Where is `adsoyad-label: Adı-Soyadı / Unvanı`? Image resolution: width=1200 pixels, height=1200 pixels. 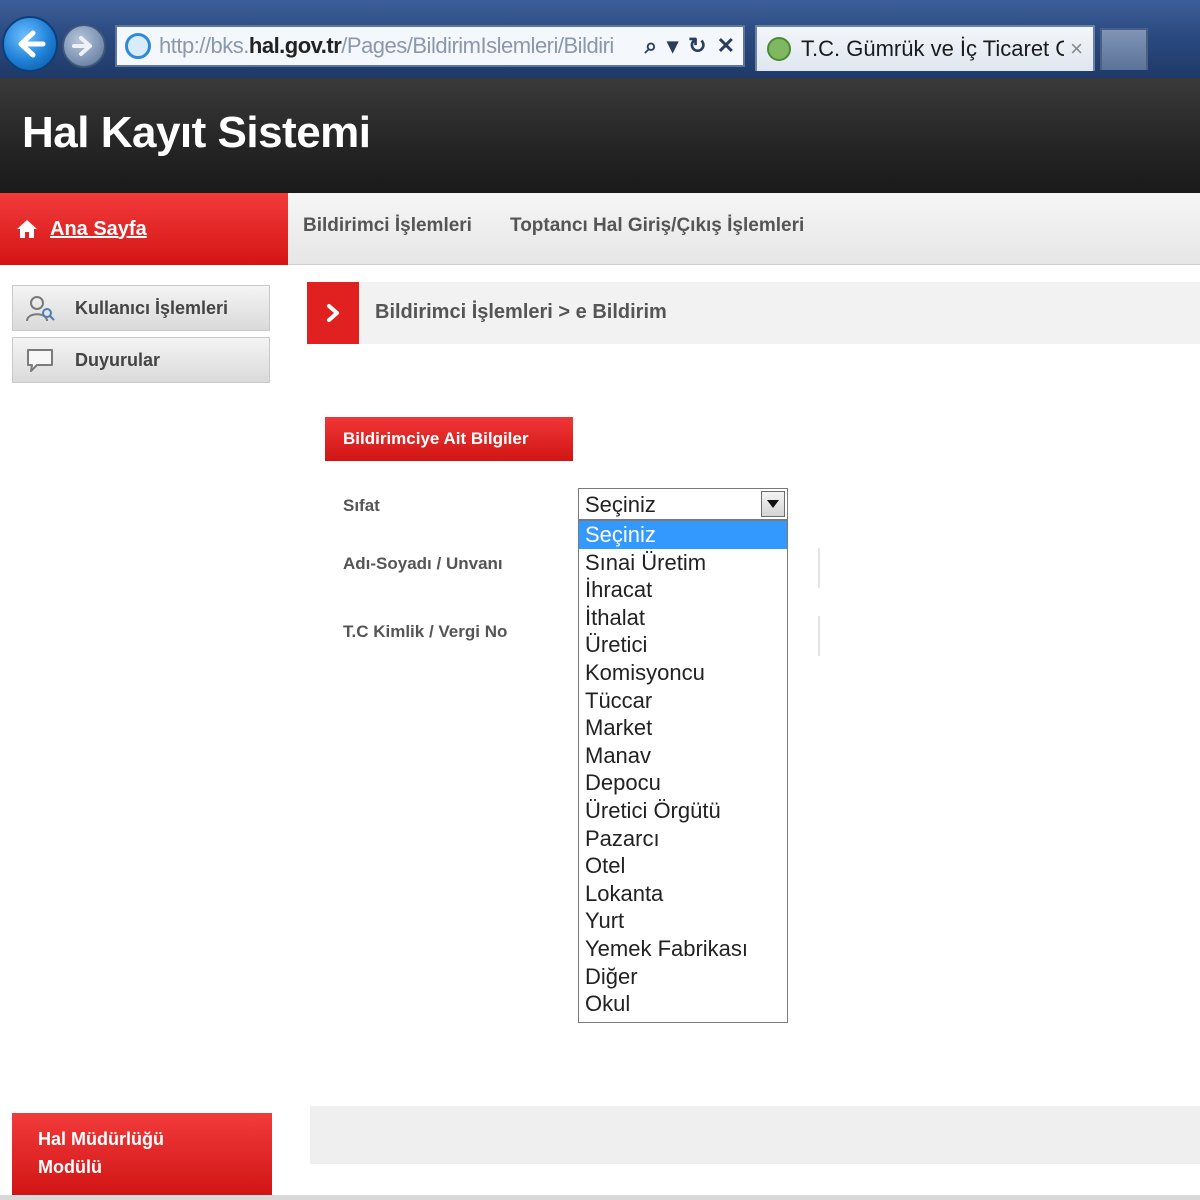 adsoyad-label: Adı-Soyadı / Unvanı is located at coordinates (423, 563).